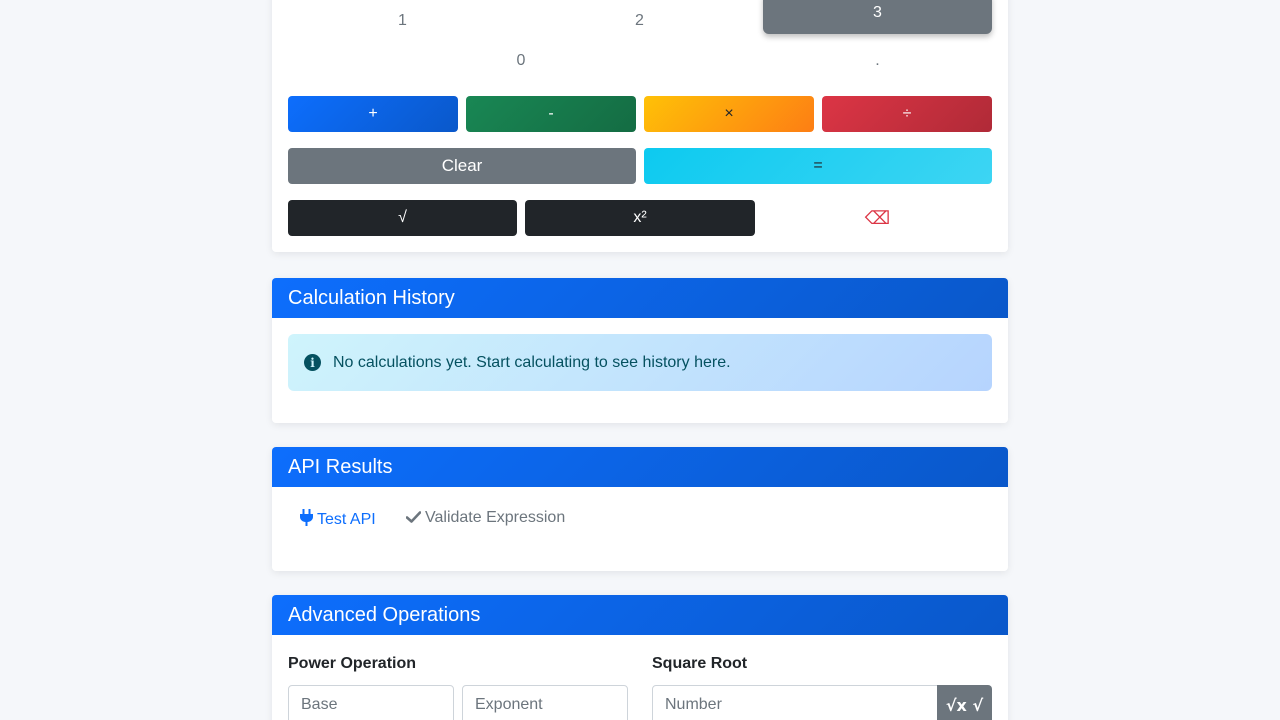 Image resolution: width=1280 pixels, height=720 pixels. I want to click on divide-button: ÷, so click(907, 114).